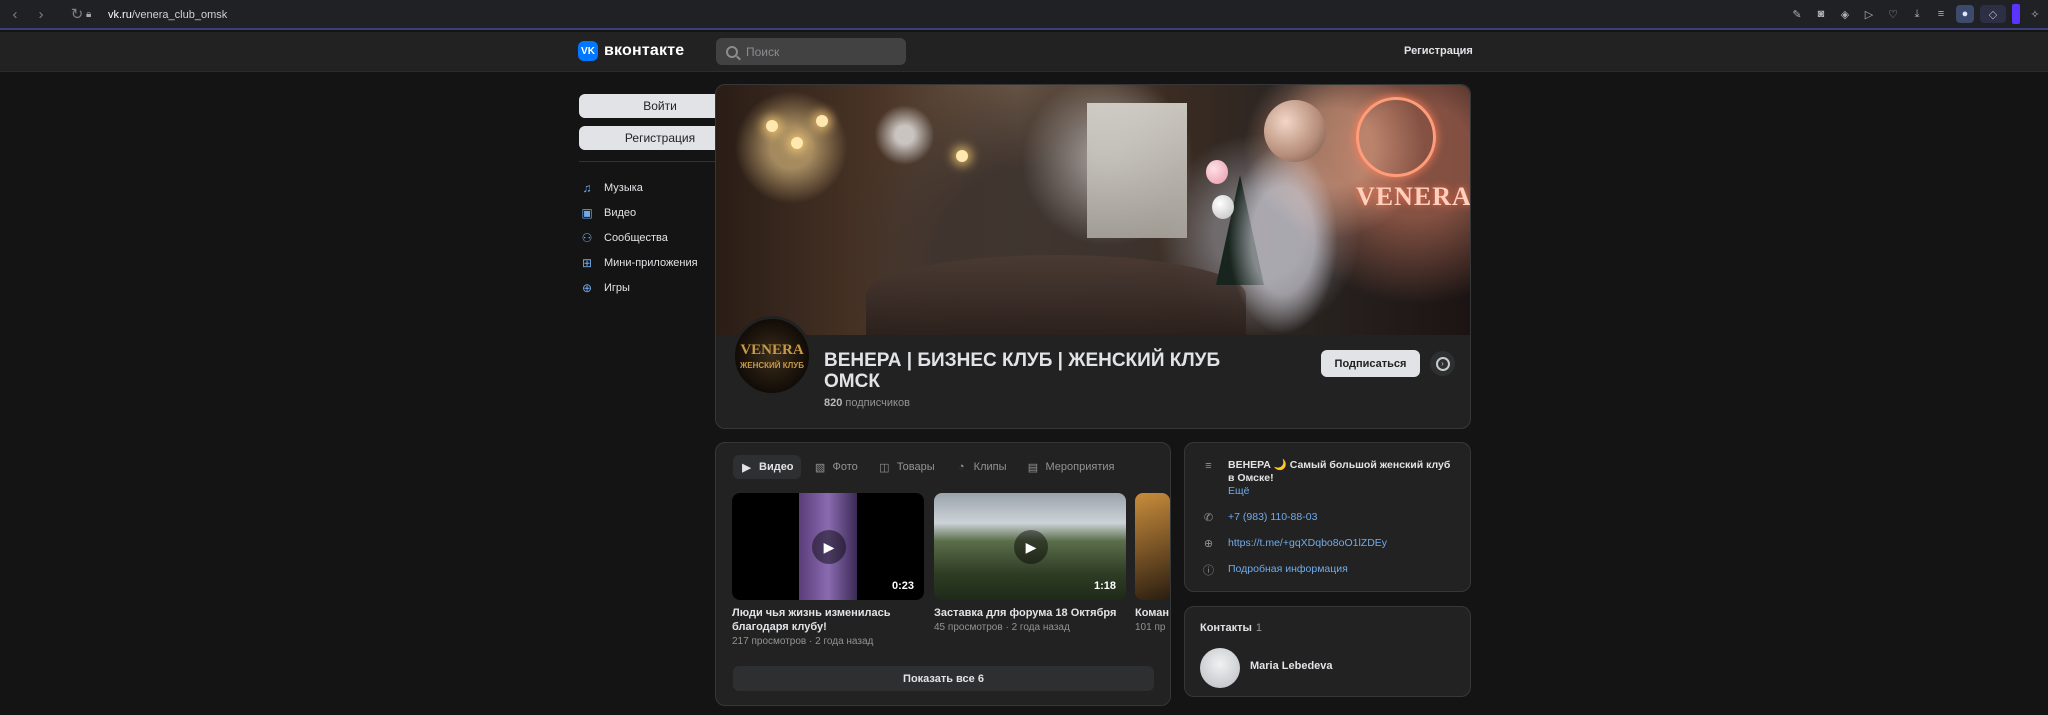 This screenshot has width=2048, height=715. What do you see at coordinates (1283, 240) in the screenshot?
I see `tree-decoration` at bounding box center [1283, 240].